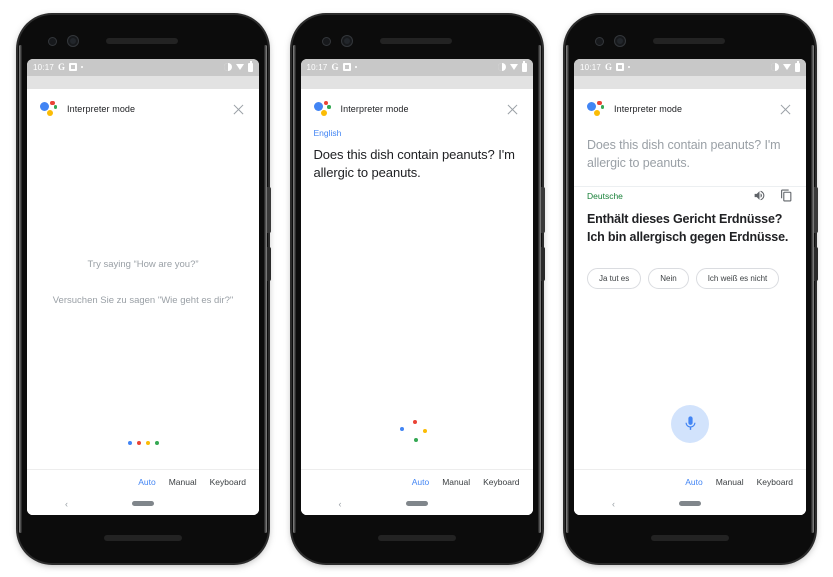 The image size is (833, 577). Describe the element at coordinates (690, 186) in the screenshot. I see `transcript-divider` at that location.